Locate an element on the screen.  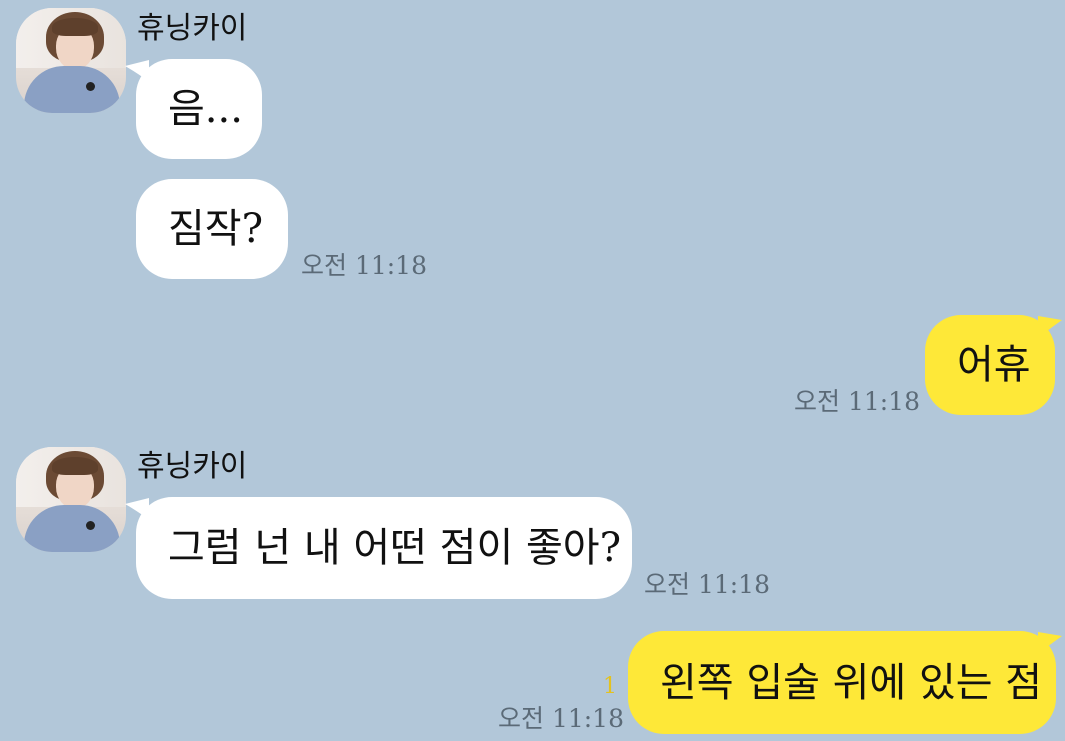
message-bubble: 그럼 넌 내 어떤 점이 좋아? is located at coordinates (384, 548).